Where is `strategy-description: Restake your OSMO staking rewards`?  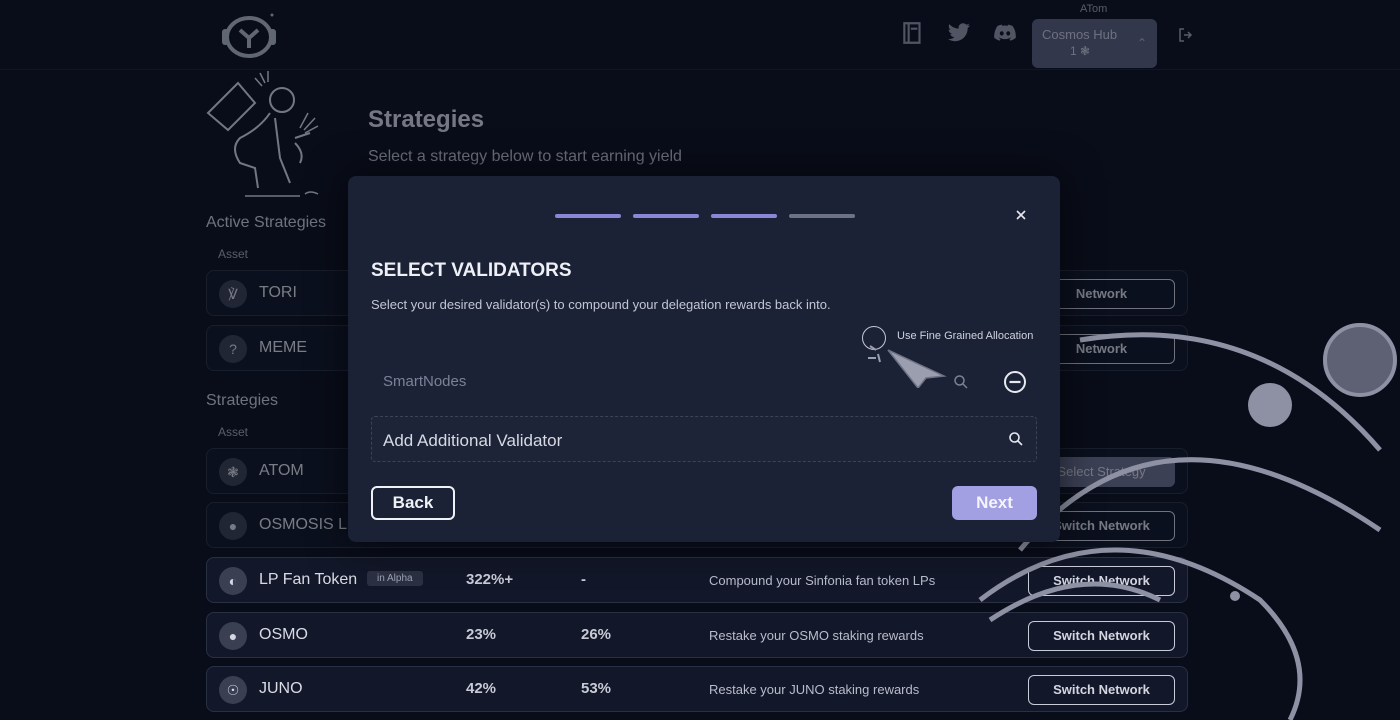
strategy-description: Restake your OSMO staking rewards is located at coordinates (816, 635).